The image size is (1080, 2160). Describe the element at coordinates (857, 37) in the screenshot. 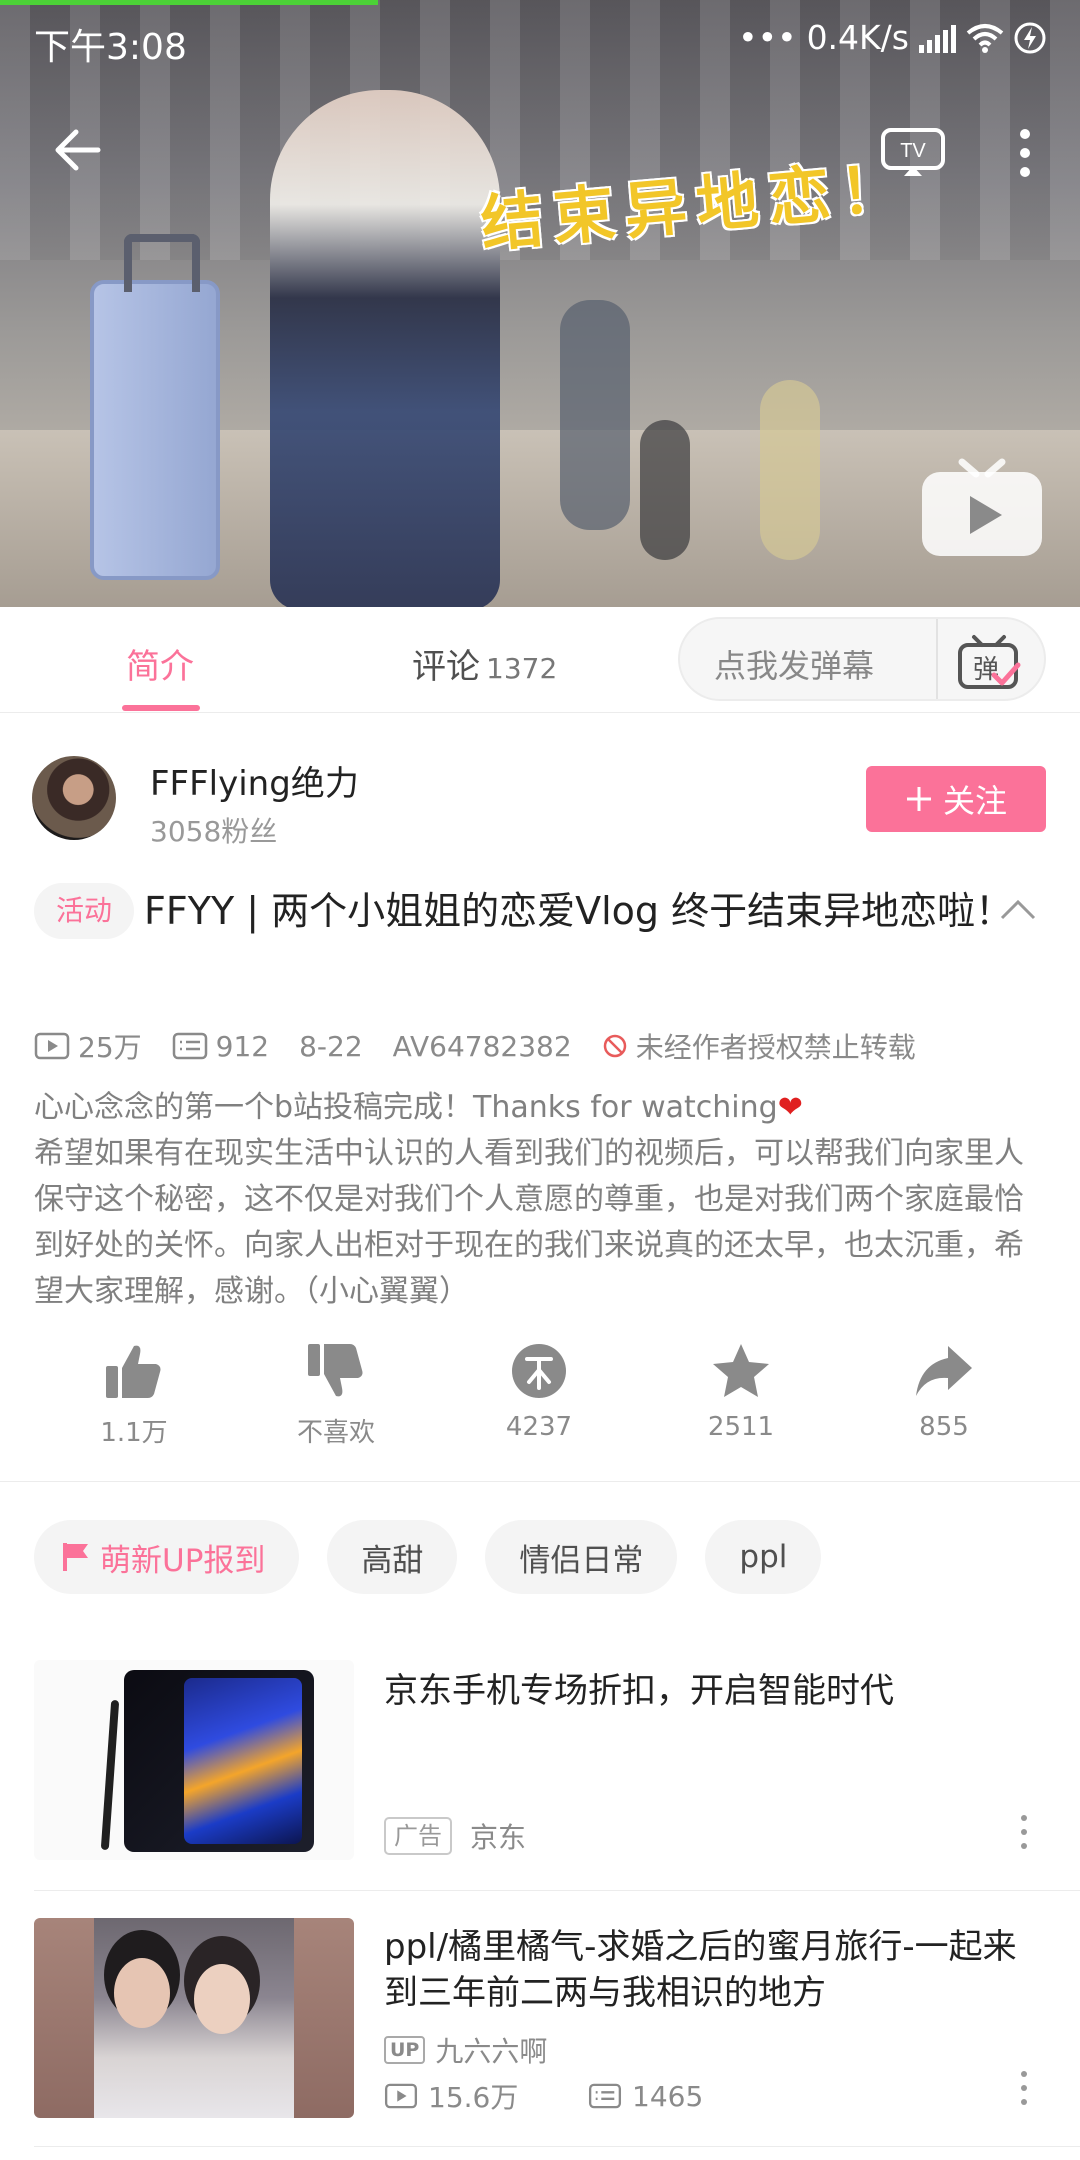

I see `network-speed: 0.4K/s` at that location.